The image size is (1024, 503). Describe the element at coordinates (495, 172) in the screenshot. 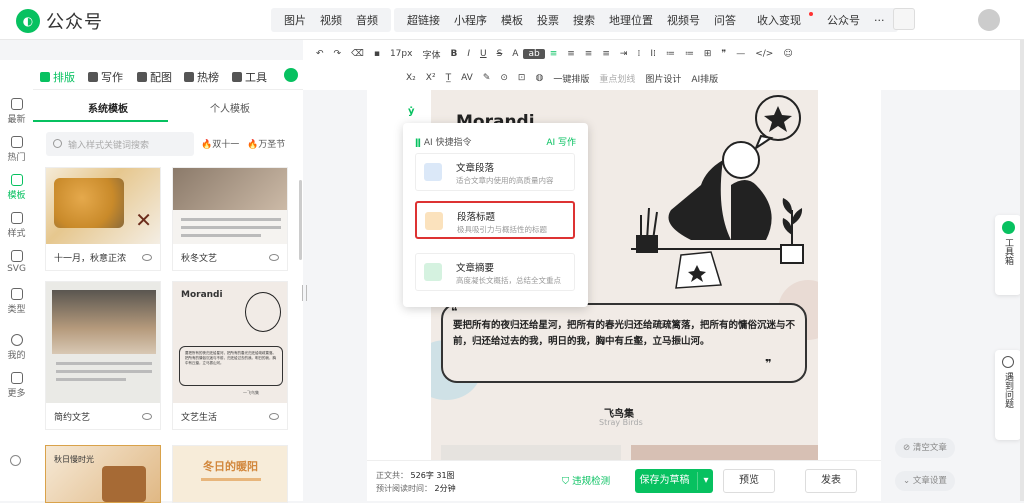

I see `ai-item-paragraph: 文章段落 适合文章内使用的高质量内容` at that location.